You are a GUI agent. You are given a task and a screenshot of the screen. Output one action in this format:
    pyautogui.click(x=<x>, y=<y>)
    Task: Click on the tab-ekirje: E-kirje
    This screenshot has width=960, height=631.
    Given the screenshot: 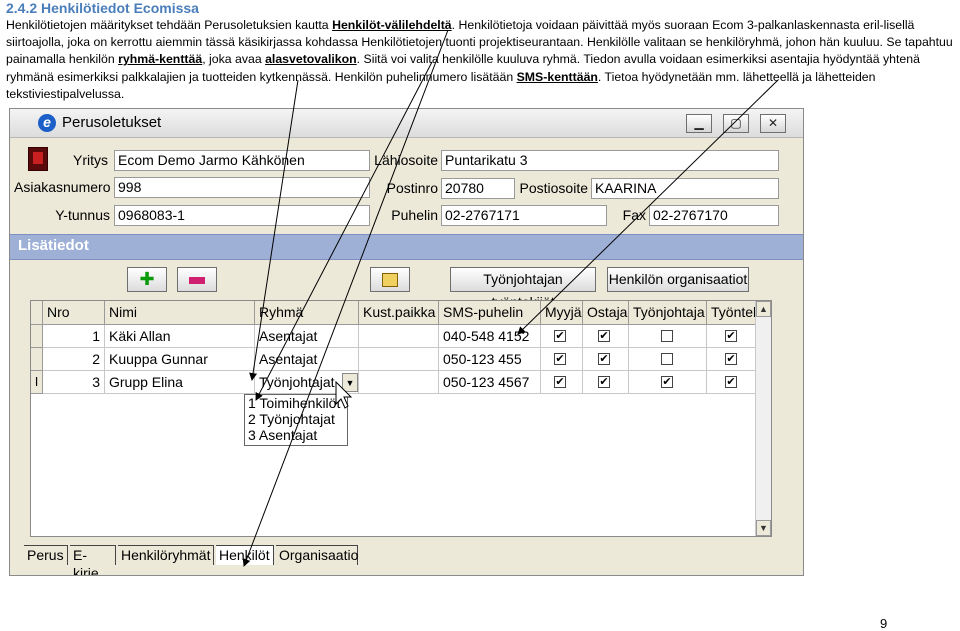 What is the action you would take?
    pyautogui.click(x=93, y=560)
    